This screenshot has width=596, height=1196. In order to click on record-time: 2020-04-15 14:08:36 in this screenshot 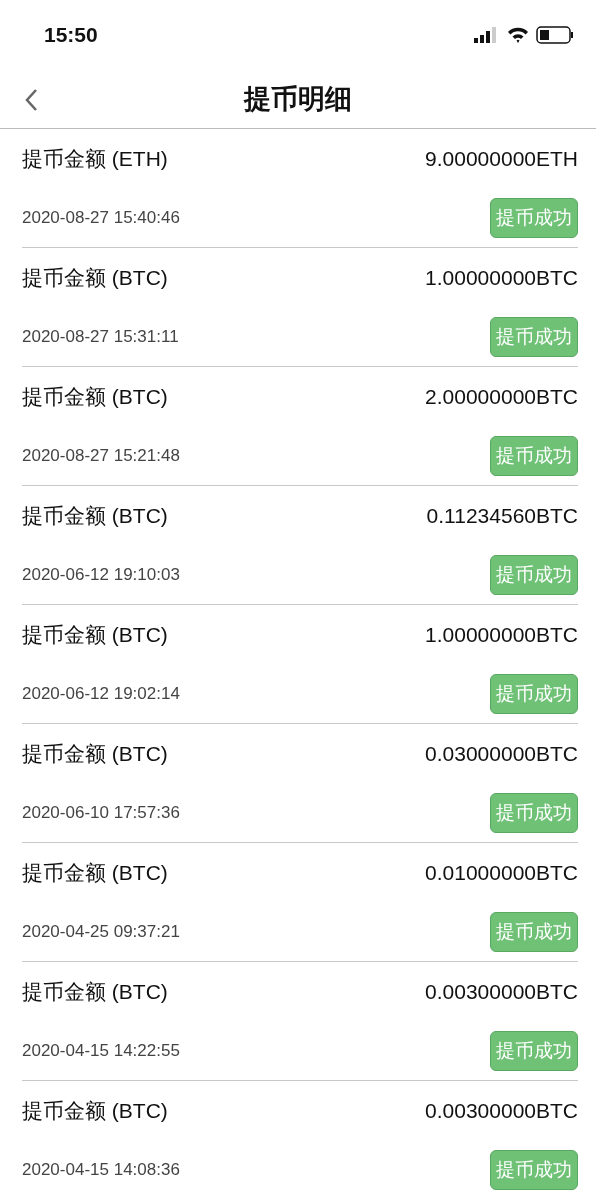, I will do `click(101, 1170)`.